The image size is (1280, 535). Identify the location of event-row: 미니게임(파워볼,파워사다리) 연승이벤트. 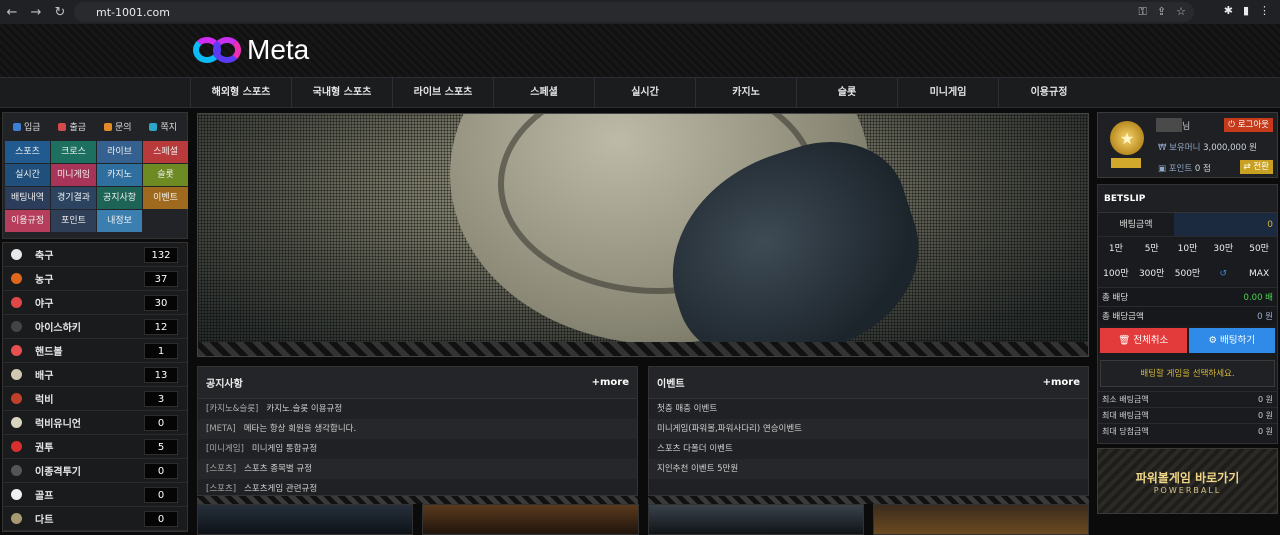
(868, 429).